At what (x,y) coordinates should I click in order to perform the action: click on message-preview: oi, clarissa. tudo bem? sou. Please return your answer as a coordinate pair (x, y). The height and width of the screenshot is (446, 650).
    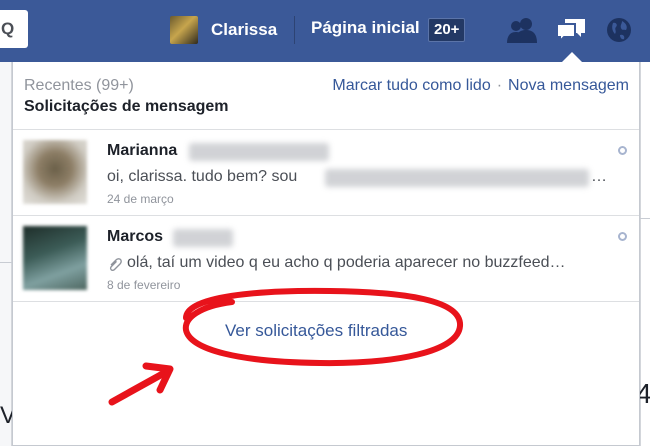
    Looking at the image, I should click on (202, 176).